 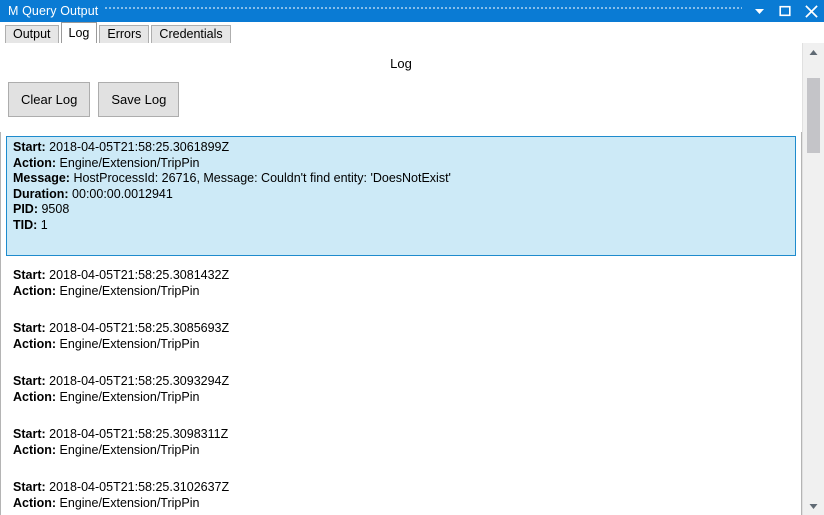 What do you see at coordinates (137, 434) in the screenshot?
I see `log-field-value: 2018-04-05T21:58:25.3098311Z` at bounding box center [137, 434].